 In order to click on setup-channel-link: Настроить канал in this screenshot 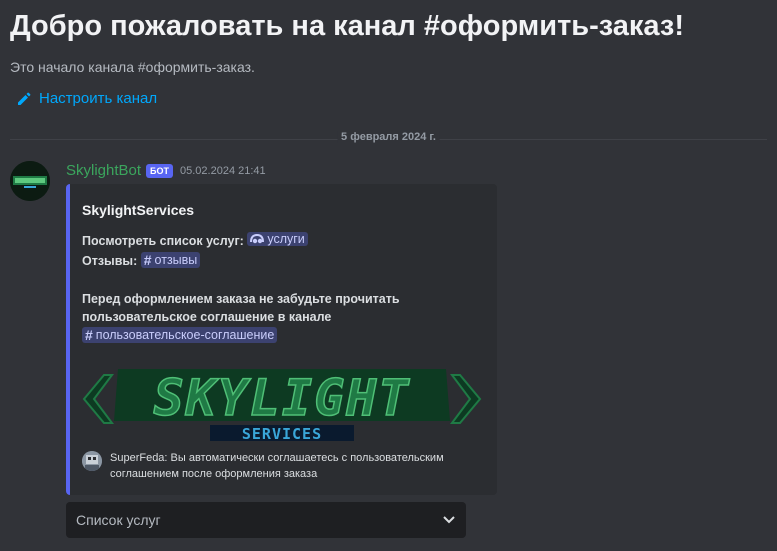, I will do `click(86, 98)`.